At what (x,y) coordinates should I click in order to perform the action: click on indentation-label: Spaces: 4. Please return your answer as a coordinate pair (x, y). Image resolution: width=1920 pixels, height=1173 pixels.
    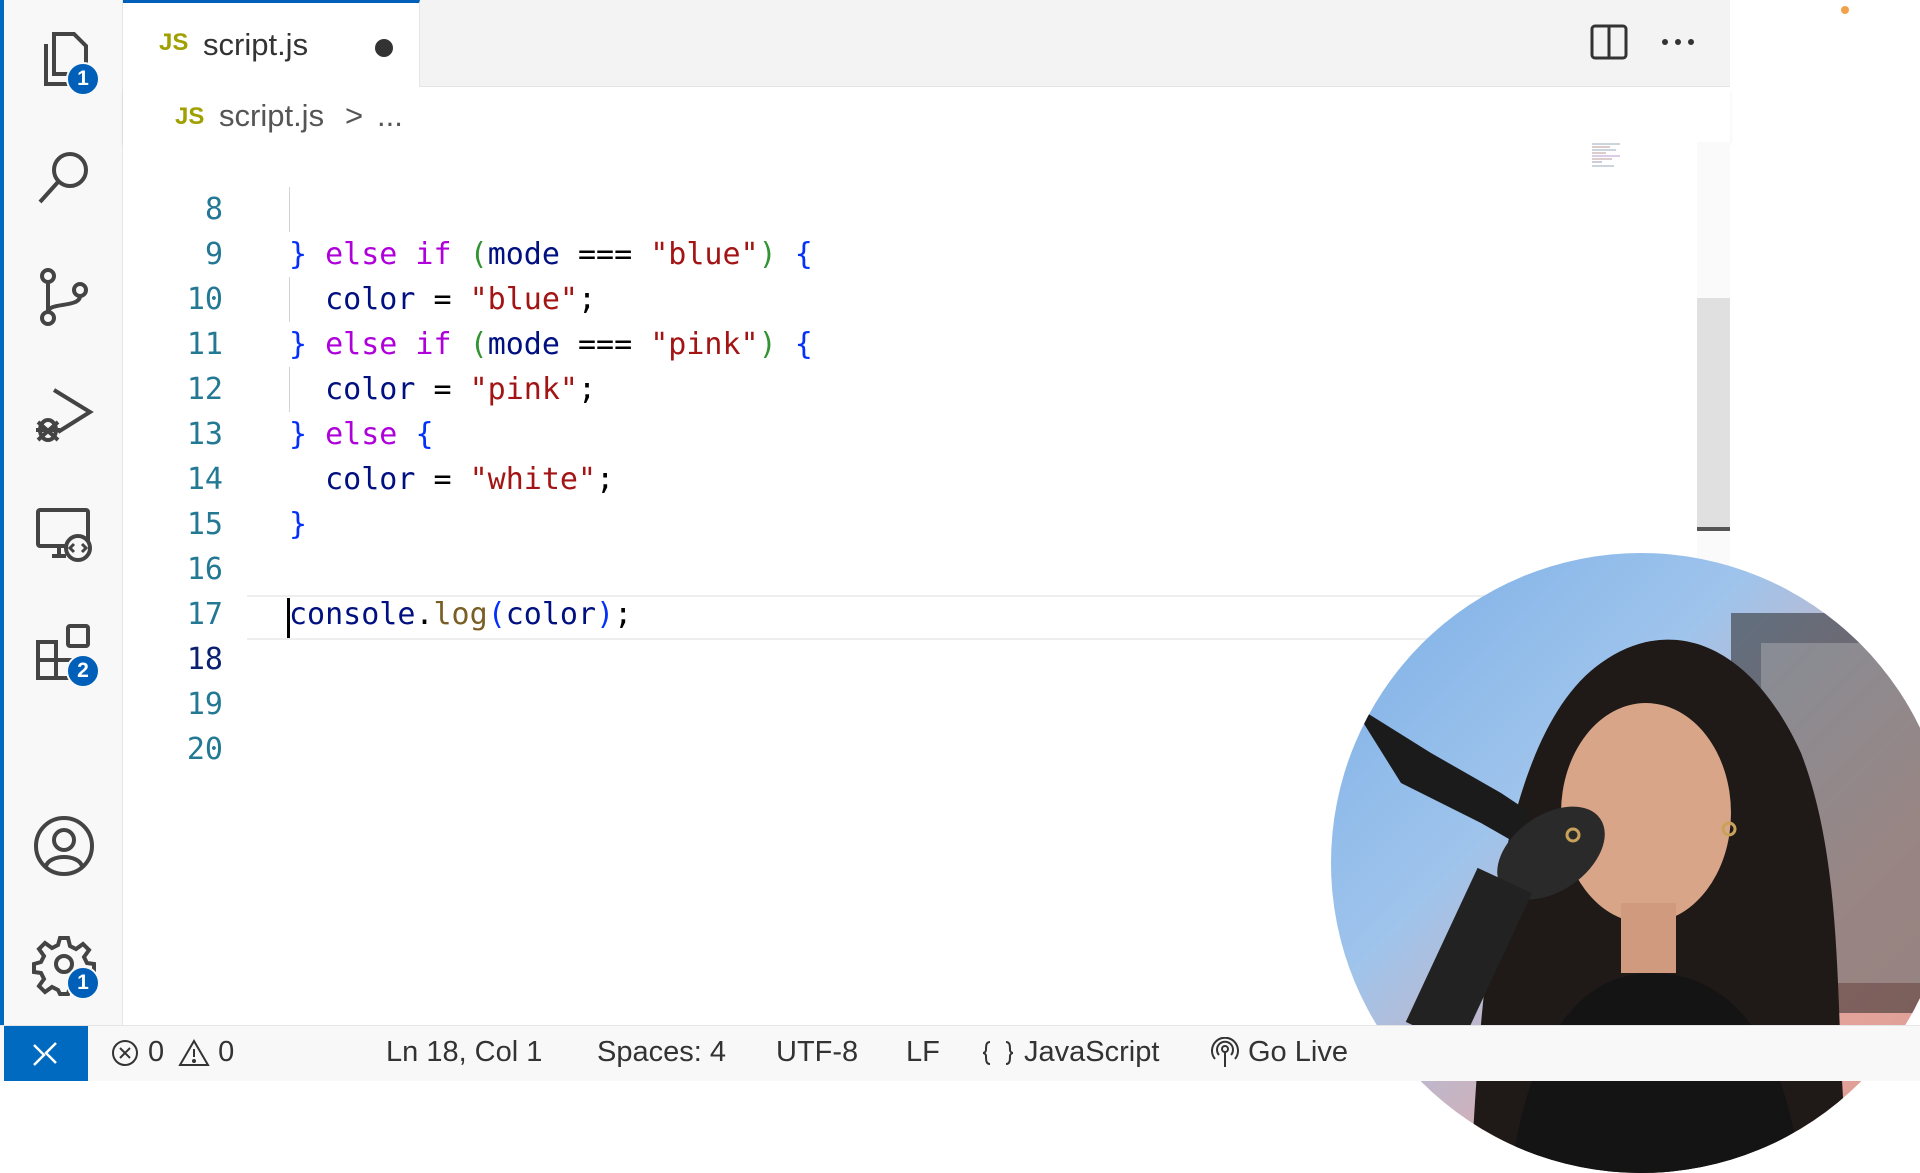
    Looking at the image, I should click on (661, 1052).